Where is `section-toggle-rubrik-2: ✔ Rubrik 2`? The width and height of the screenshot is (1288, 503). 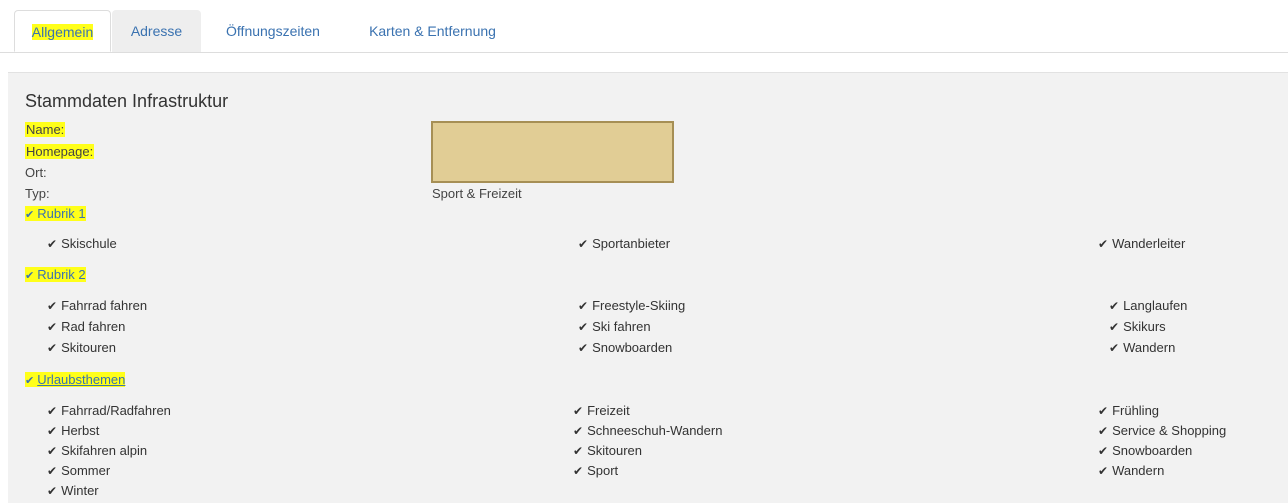
section-toggle-rubrik-2: ✔ Rubrik 2 is located at coordinates (55, 275).